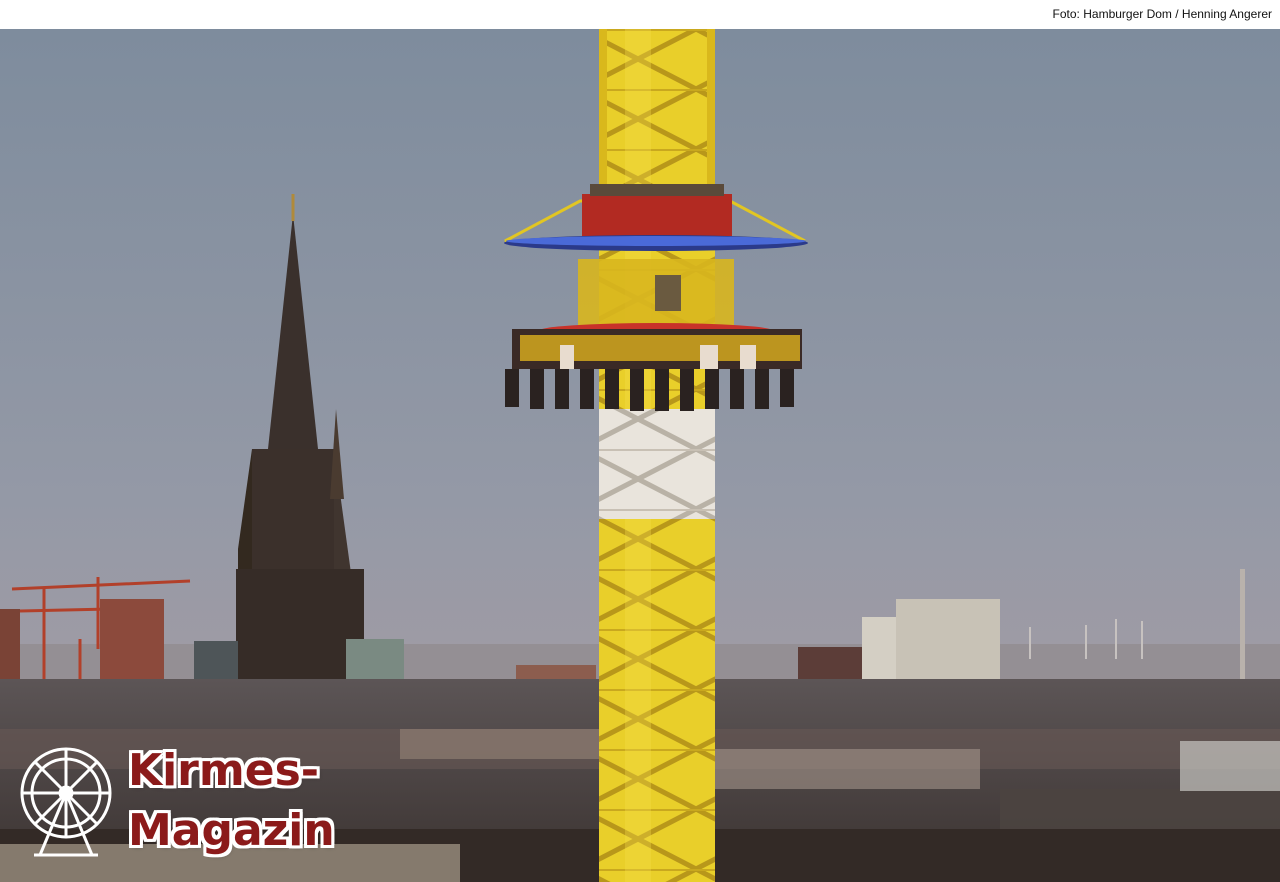  I want to click on kirmes-magazin-logo: Kirmes- Magazin, so click(184, 807).